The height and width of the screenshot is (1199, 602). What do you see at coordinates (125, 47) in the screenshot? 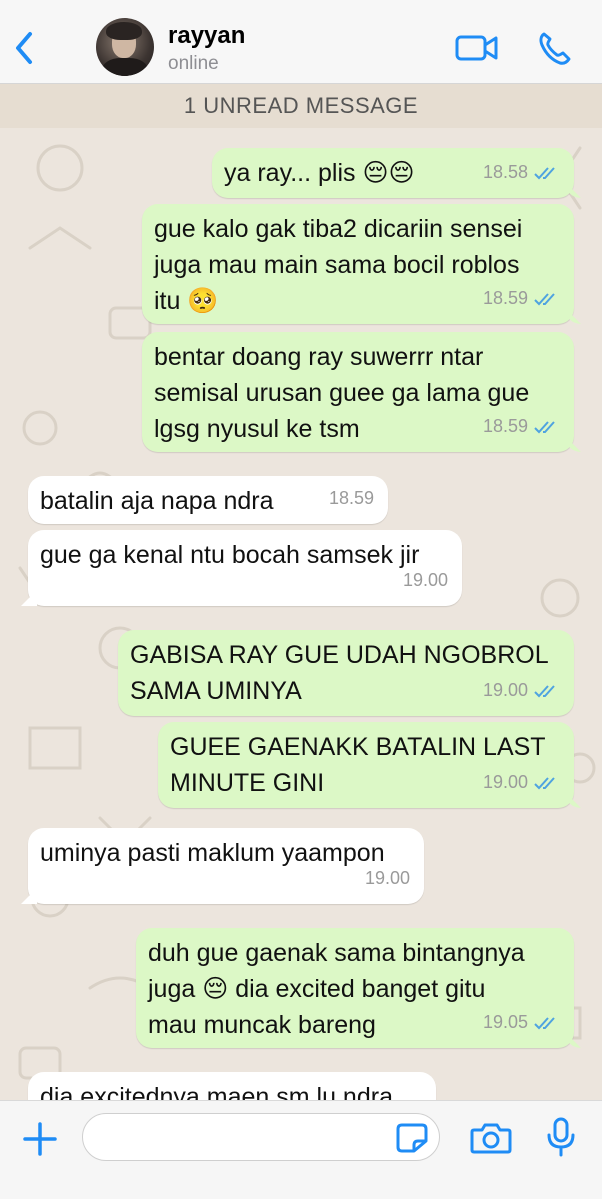
I see `avatar` at bounding box center [125, 47].